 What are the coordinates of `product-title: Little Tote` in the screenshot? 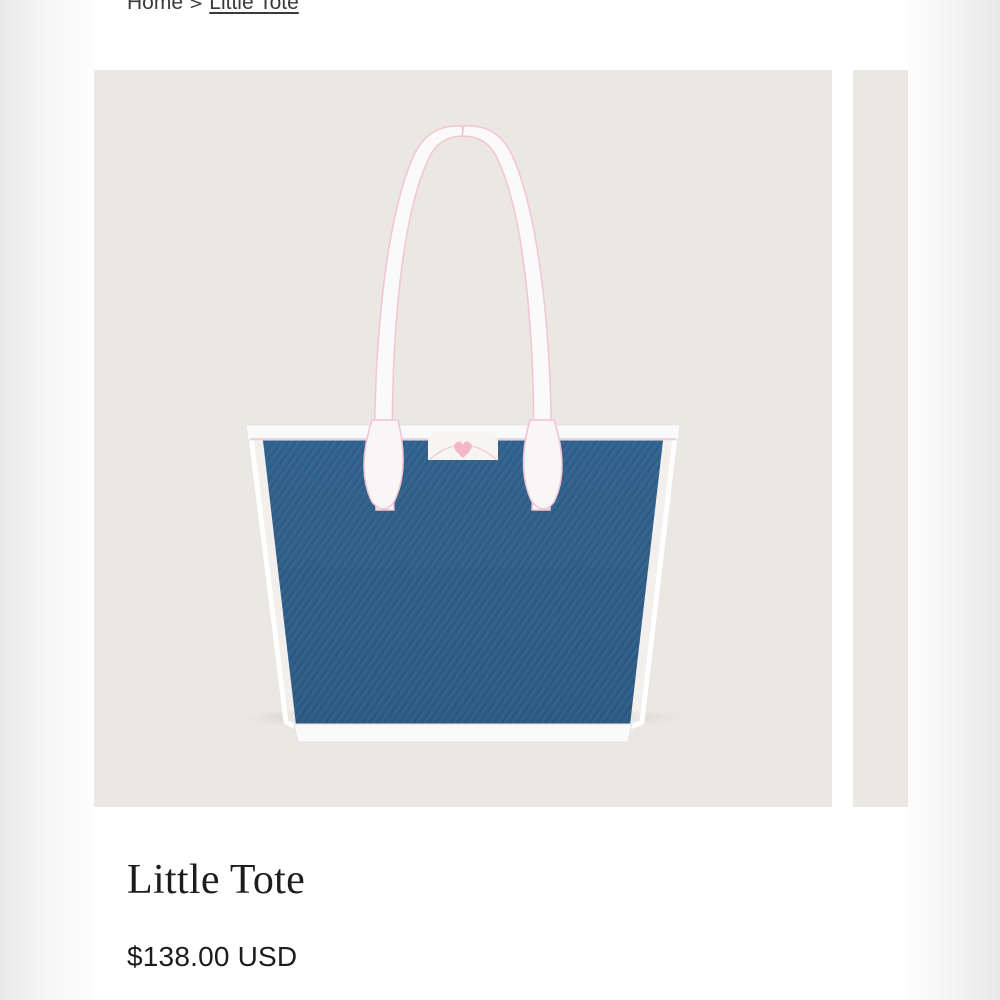 It's located at (216, 880).